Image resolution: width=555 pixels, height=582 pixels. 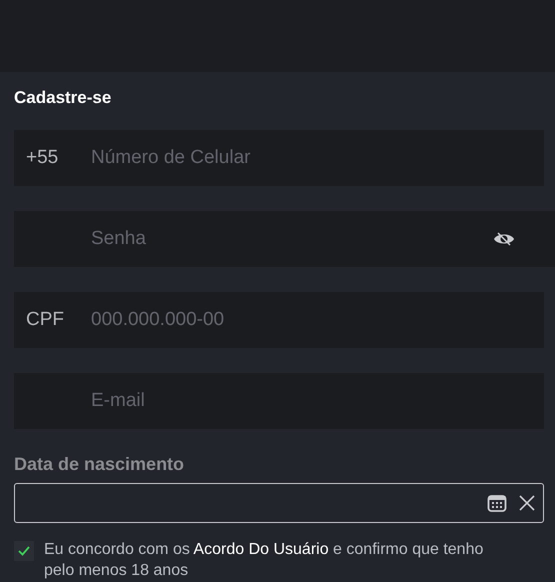 I want to click on form-title: Cadastre-se, so click(x=63, y=98).